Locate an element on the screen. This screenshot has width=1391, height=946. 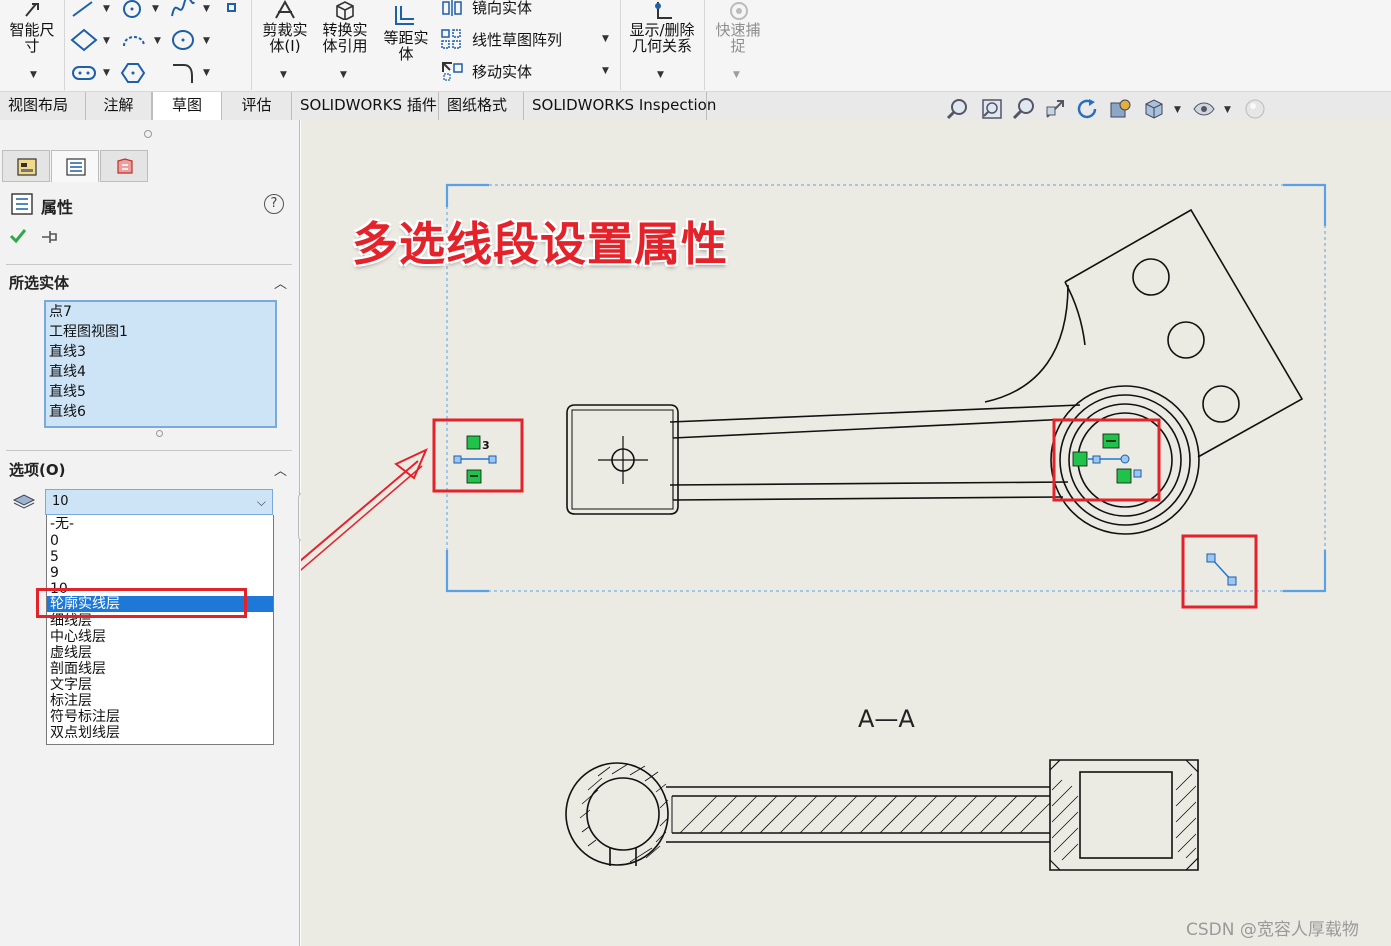
selected-point-marker is located at coordinates (1221, 569).